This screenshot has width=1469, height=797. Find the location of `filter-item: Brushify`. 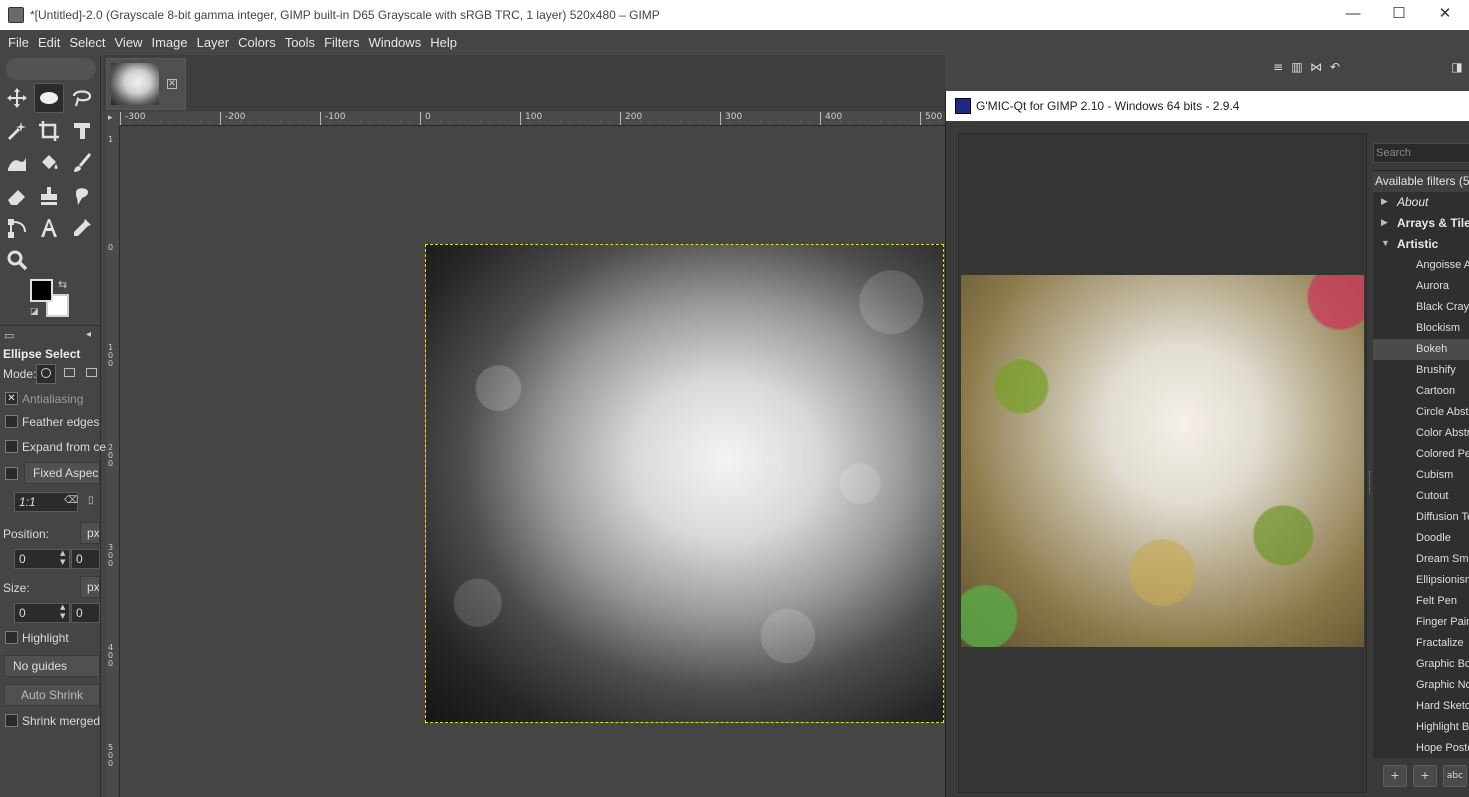

filter-item: Brushify is located at coordinates (1421, 370).